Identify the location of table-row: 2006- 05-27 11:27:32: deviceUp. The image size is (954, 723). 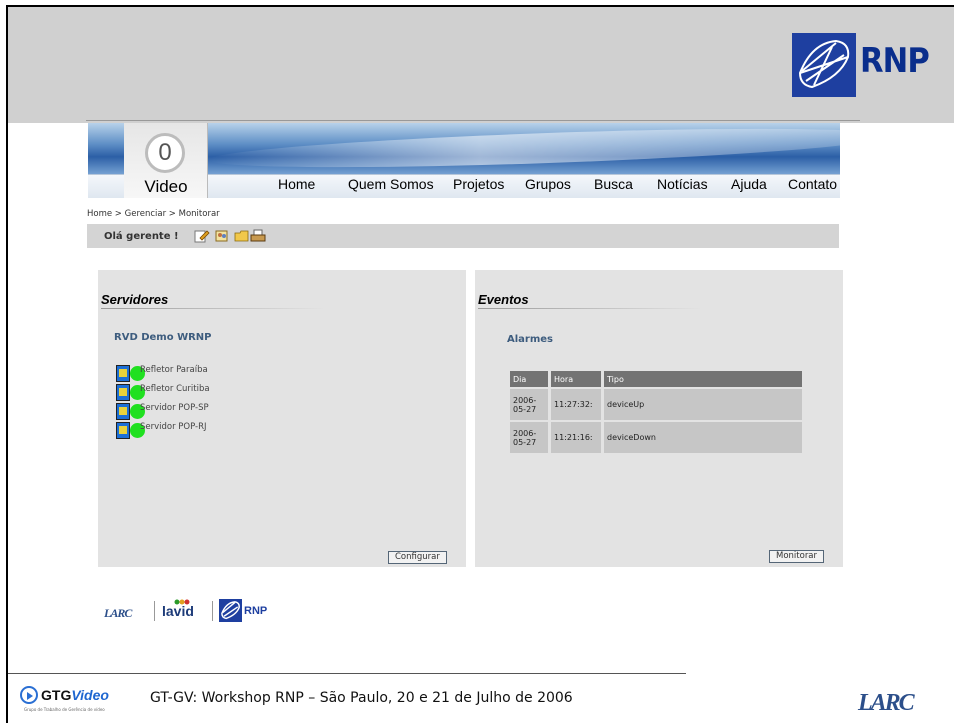
(656, 404).